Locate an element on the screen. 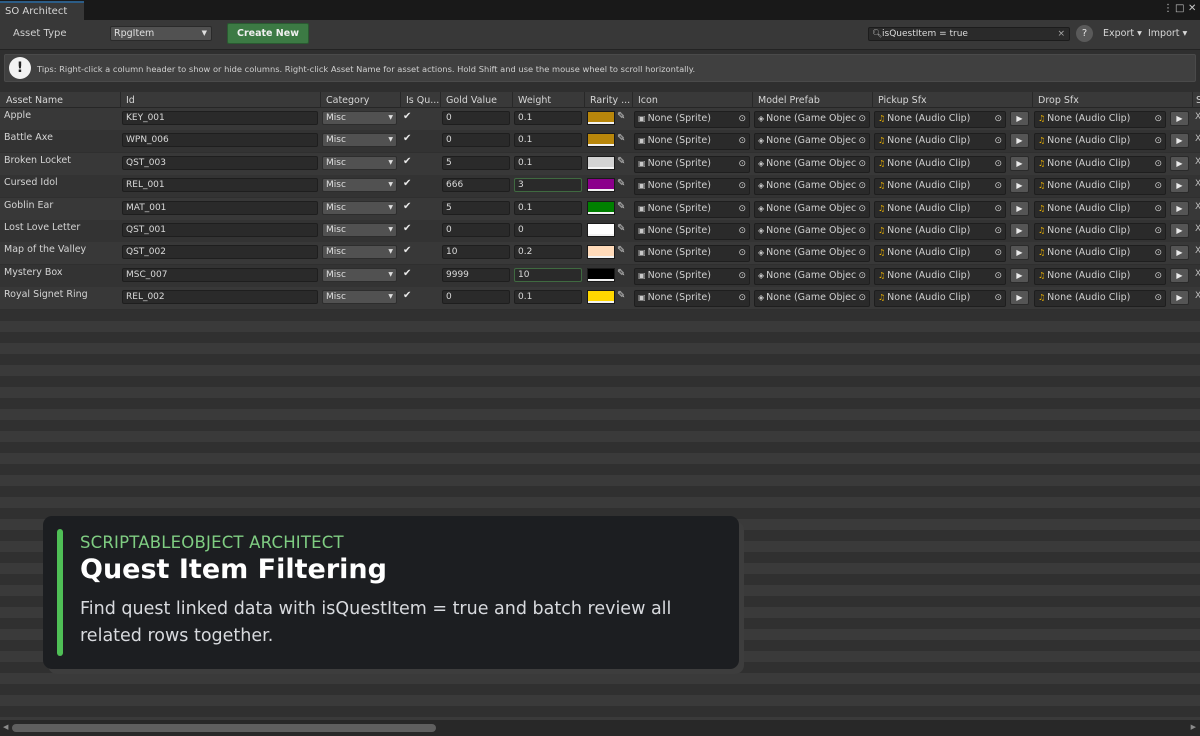 Image resolution: width=1200 pixels, height=736 pixels. gold-value-field: 666 is located at coordinates (476, 185).